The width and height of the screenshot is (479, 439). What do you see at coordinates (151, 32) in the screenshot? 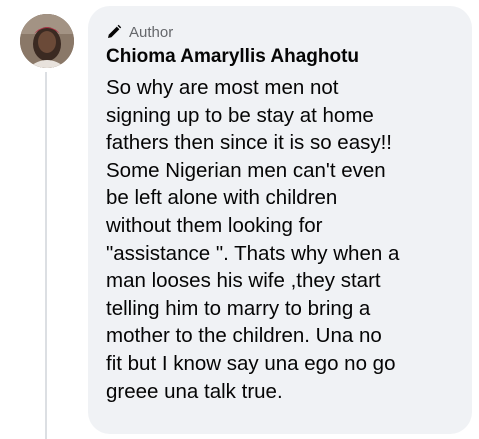
I see `author-badge-label: Author` at bounding box center [151, 32].